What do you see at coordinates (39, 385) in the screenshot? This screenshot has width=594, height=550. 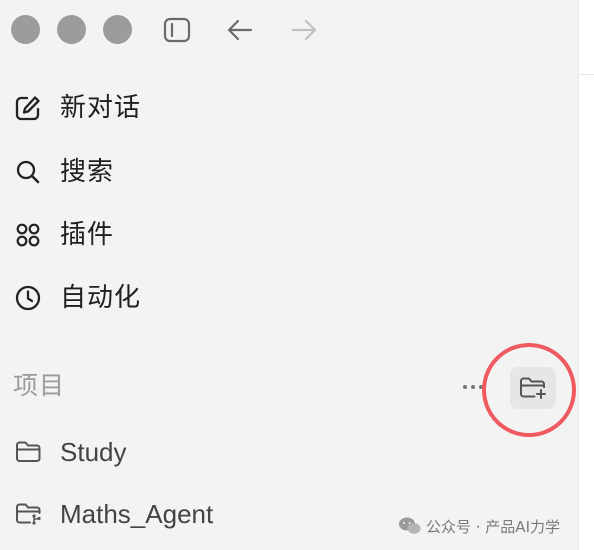 I see `projects-section-header: 项目` at bounding box center [39, 385].